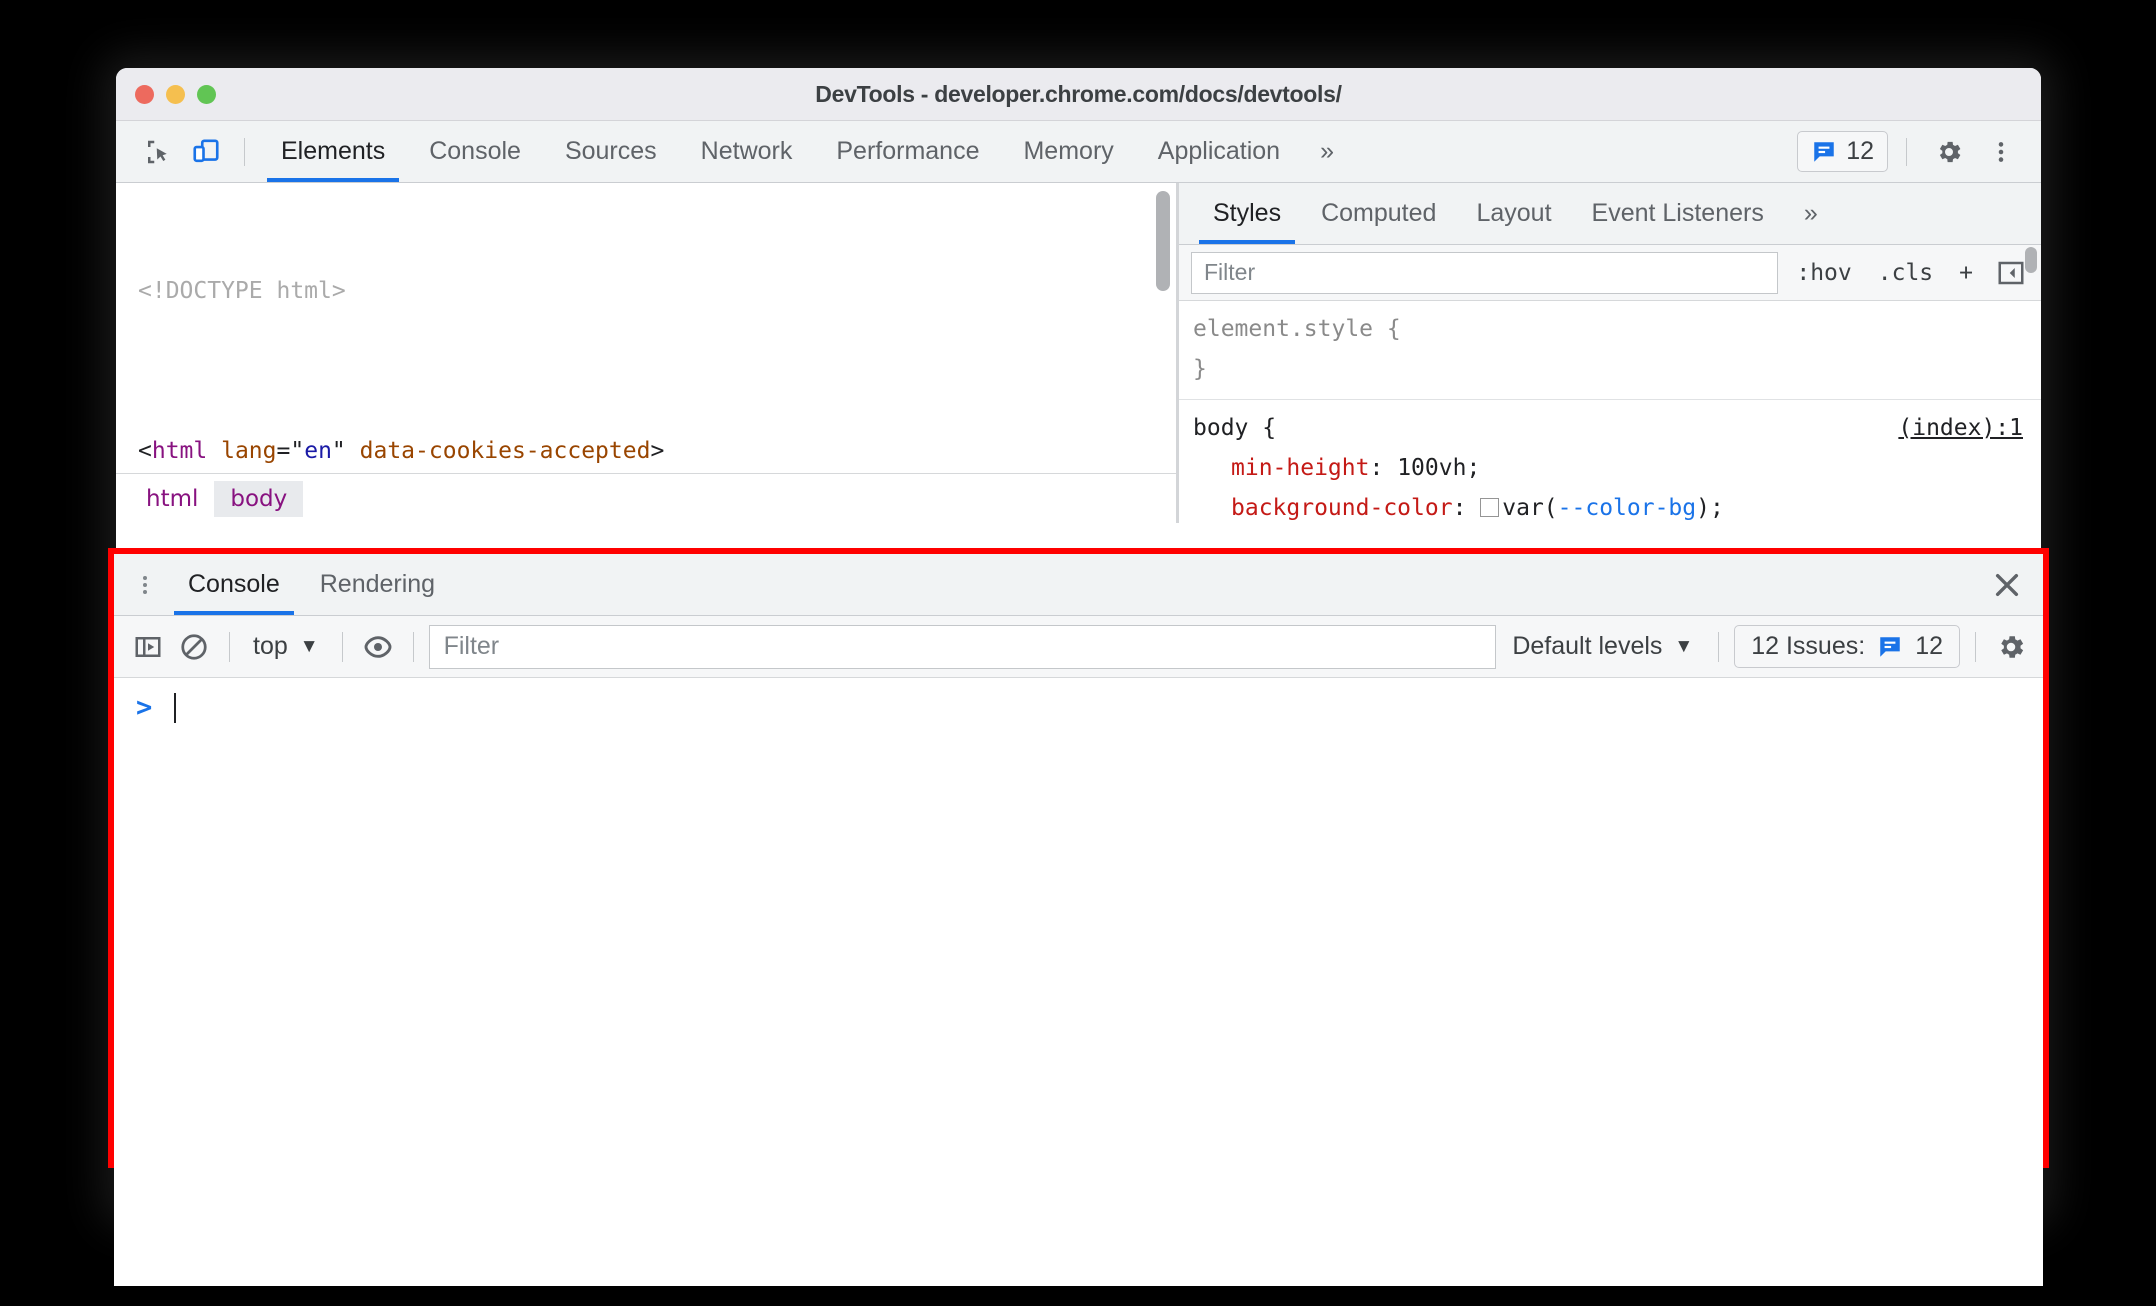 Image resolution: width=2156 pixels, height=1306 pixels. Describe the element at coordinates (1678, 213) in the screenshot. I see `tab-event-listeners: Event Listeners` at that location.